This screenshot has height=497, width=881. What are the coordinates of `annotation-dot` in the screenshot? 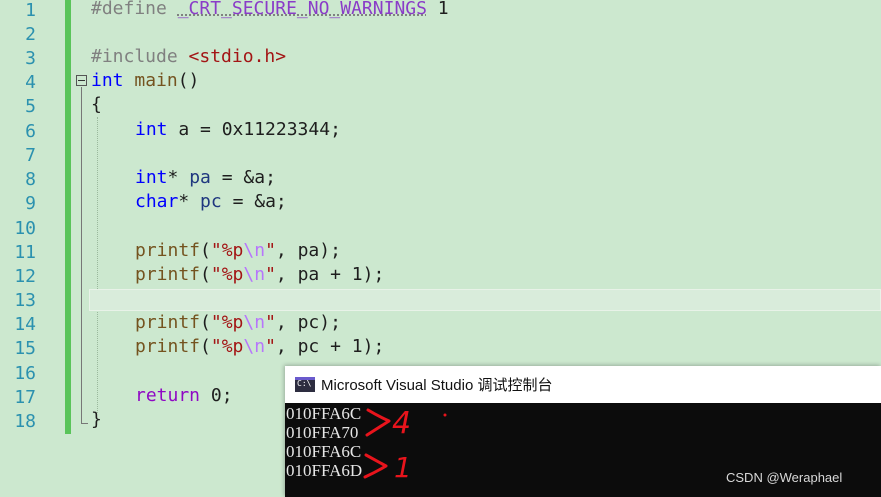 It's located at (445, 415).